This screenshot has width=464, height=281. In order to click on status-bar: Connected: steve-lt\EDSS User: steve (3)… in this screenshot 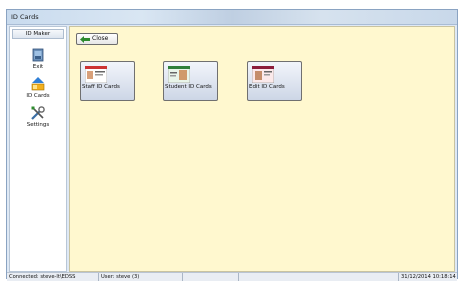, I will do `click(232, 276)`.